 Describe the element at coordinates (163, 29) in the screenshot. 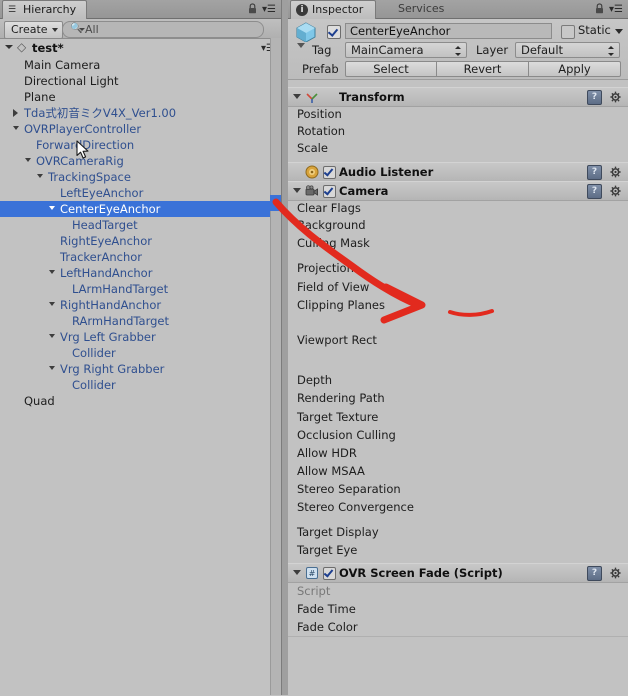

I see `search-input: 🔍 All` at that location.